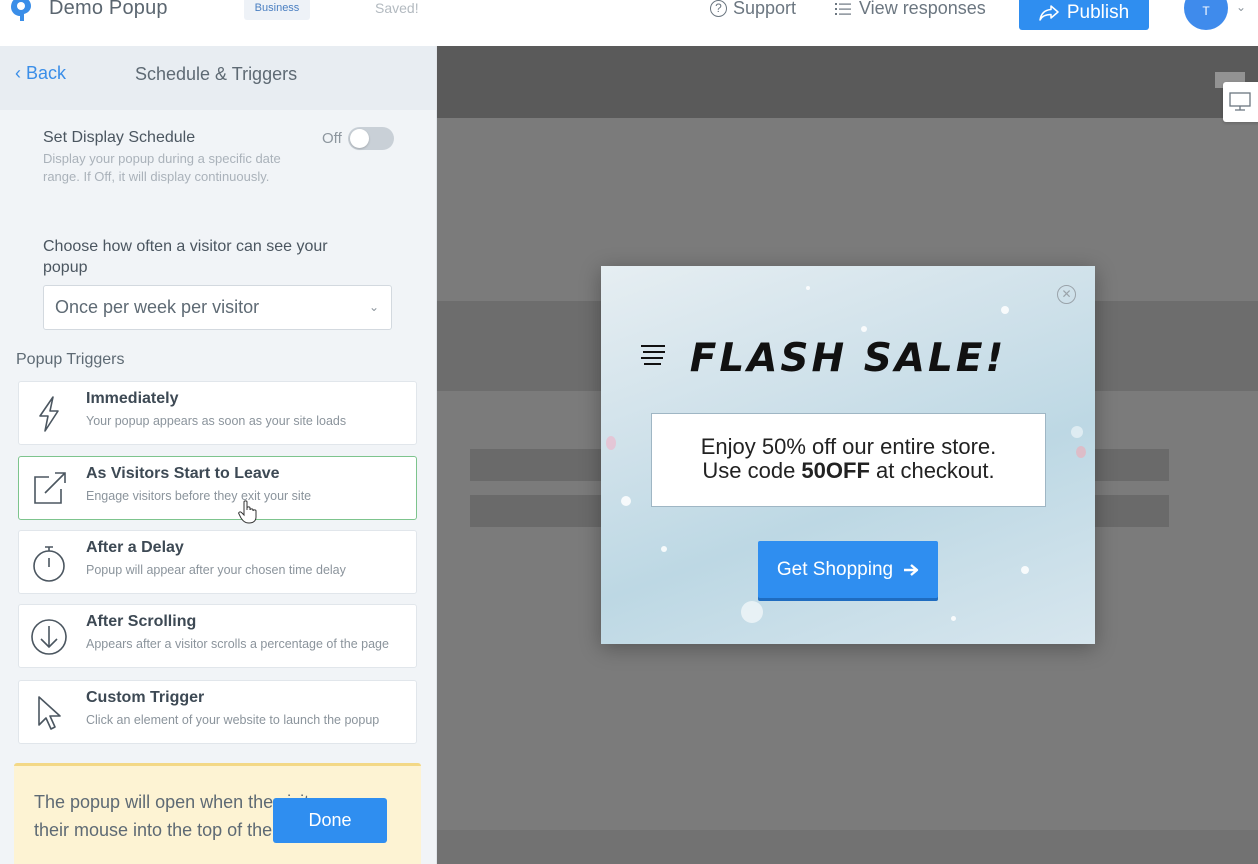 Image resolution: width=1258 pixels, height=864 pixels. What do you see at coordinates (49, 414) in the screenshot?
I see `lightning-icon` at bounding box center [49, 414].